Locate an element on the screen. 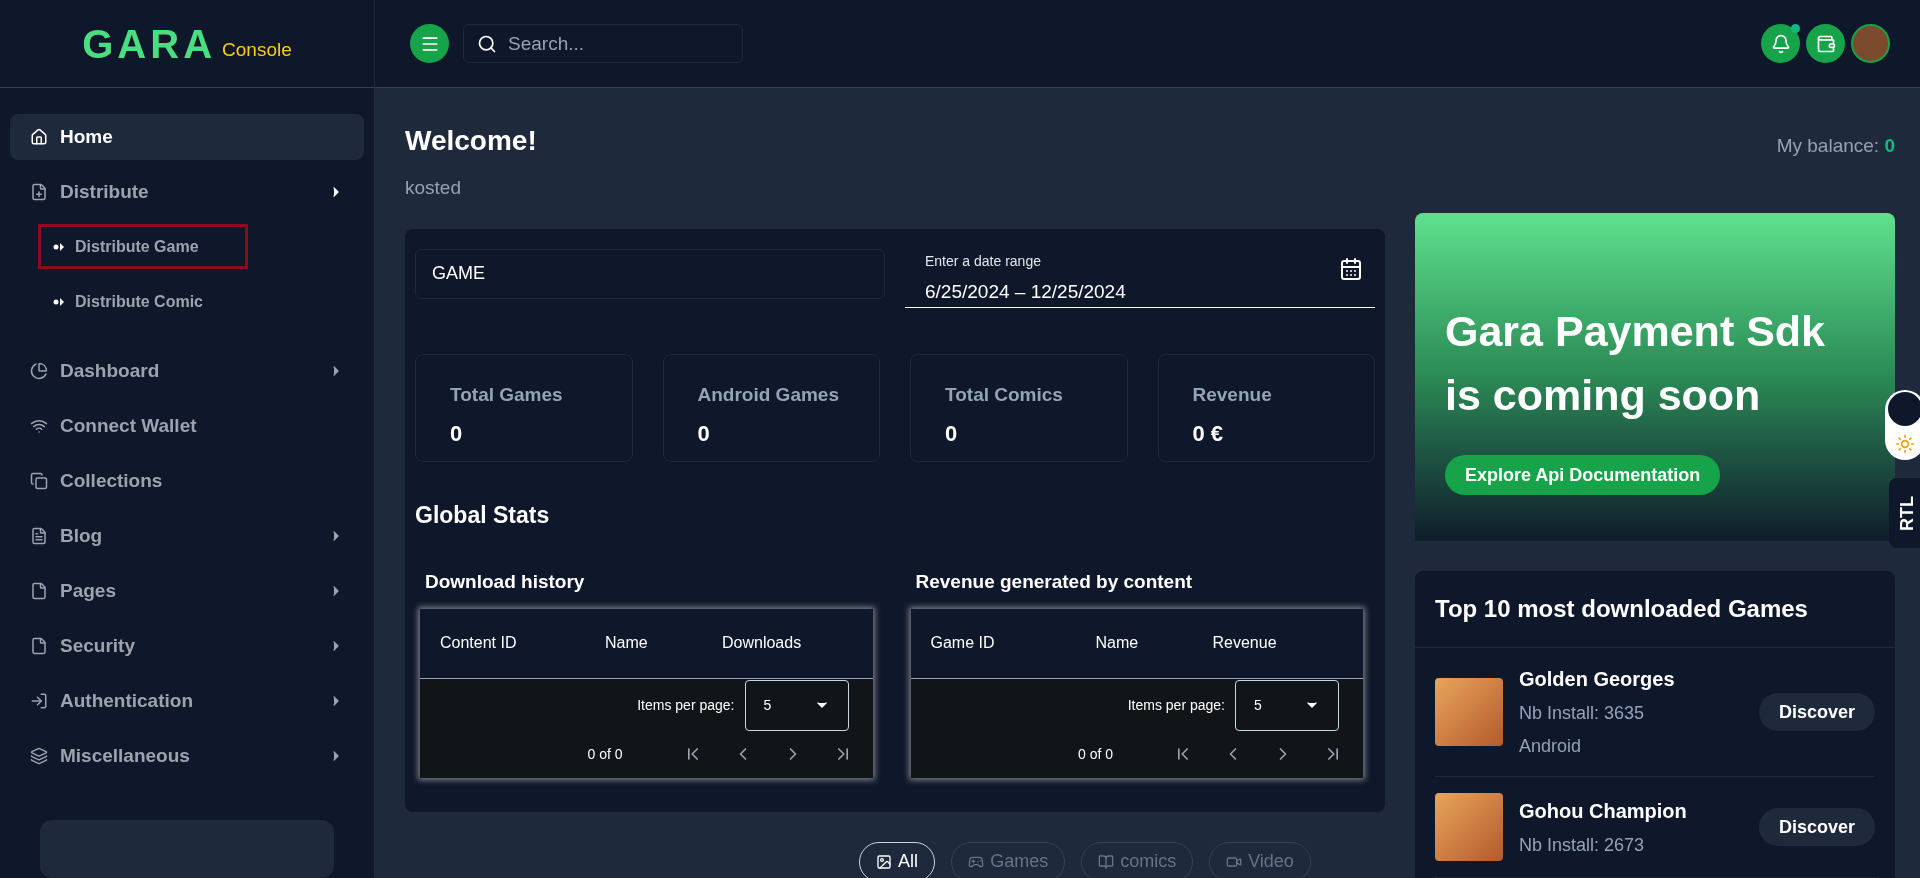 This screenshot has height=878, width=1920. sidebar-item: Pages is located at coordinates (187, 591).